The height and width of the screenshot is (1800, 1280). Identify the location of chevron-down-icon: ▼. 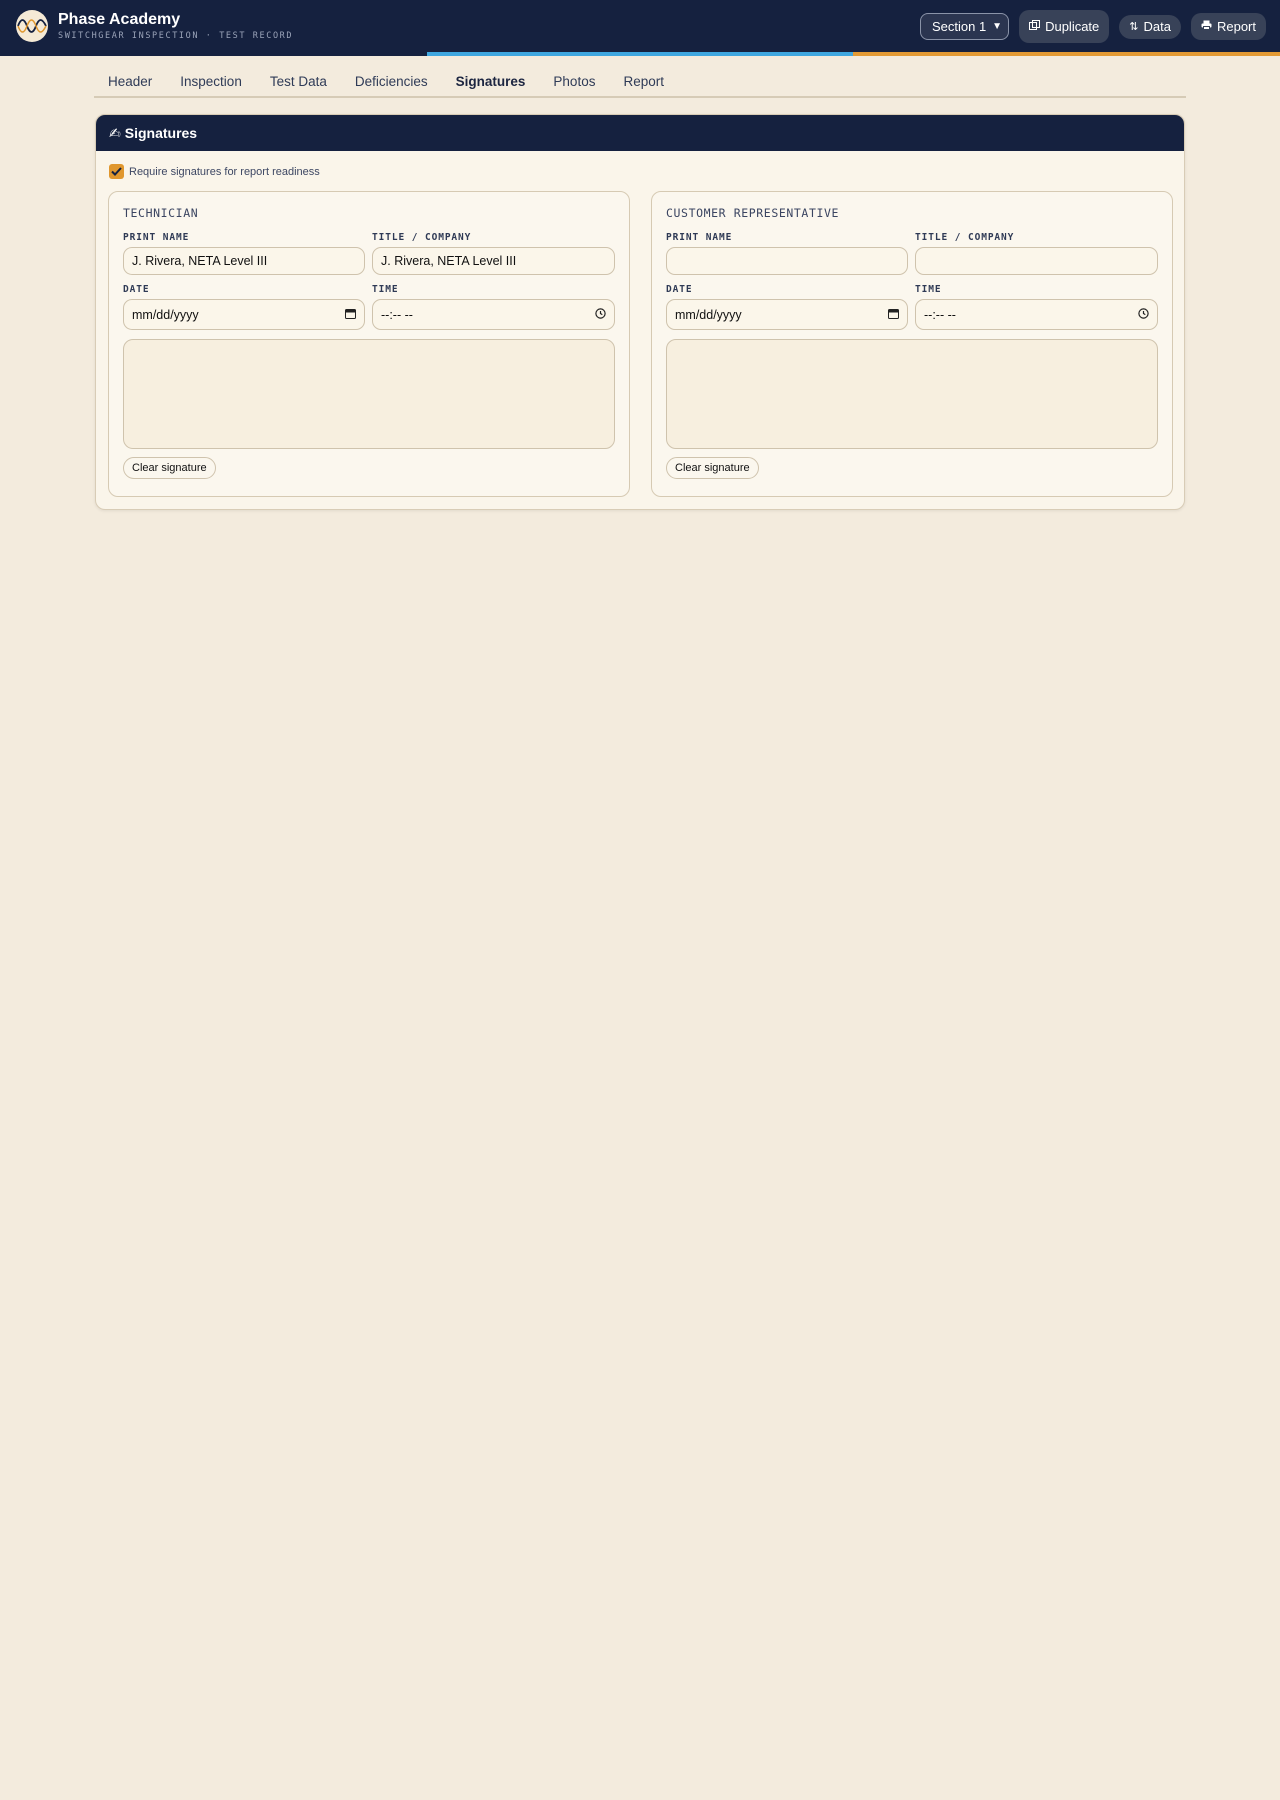
(997, 26).